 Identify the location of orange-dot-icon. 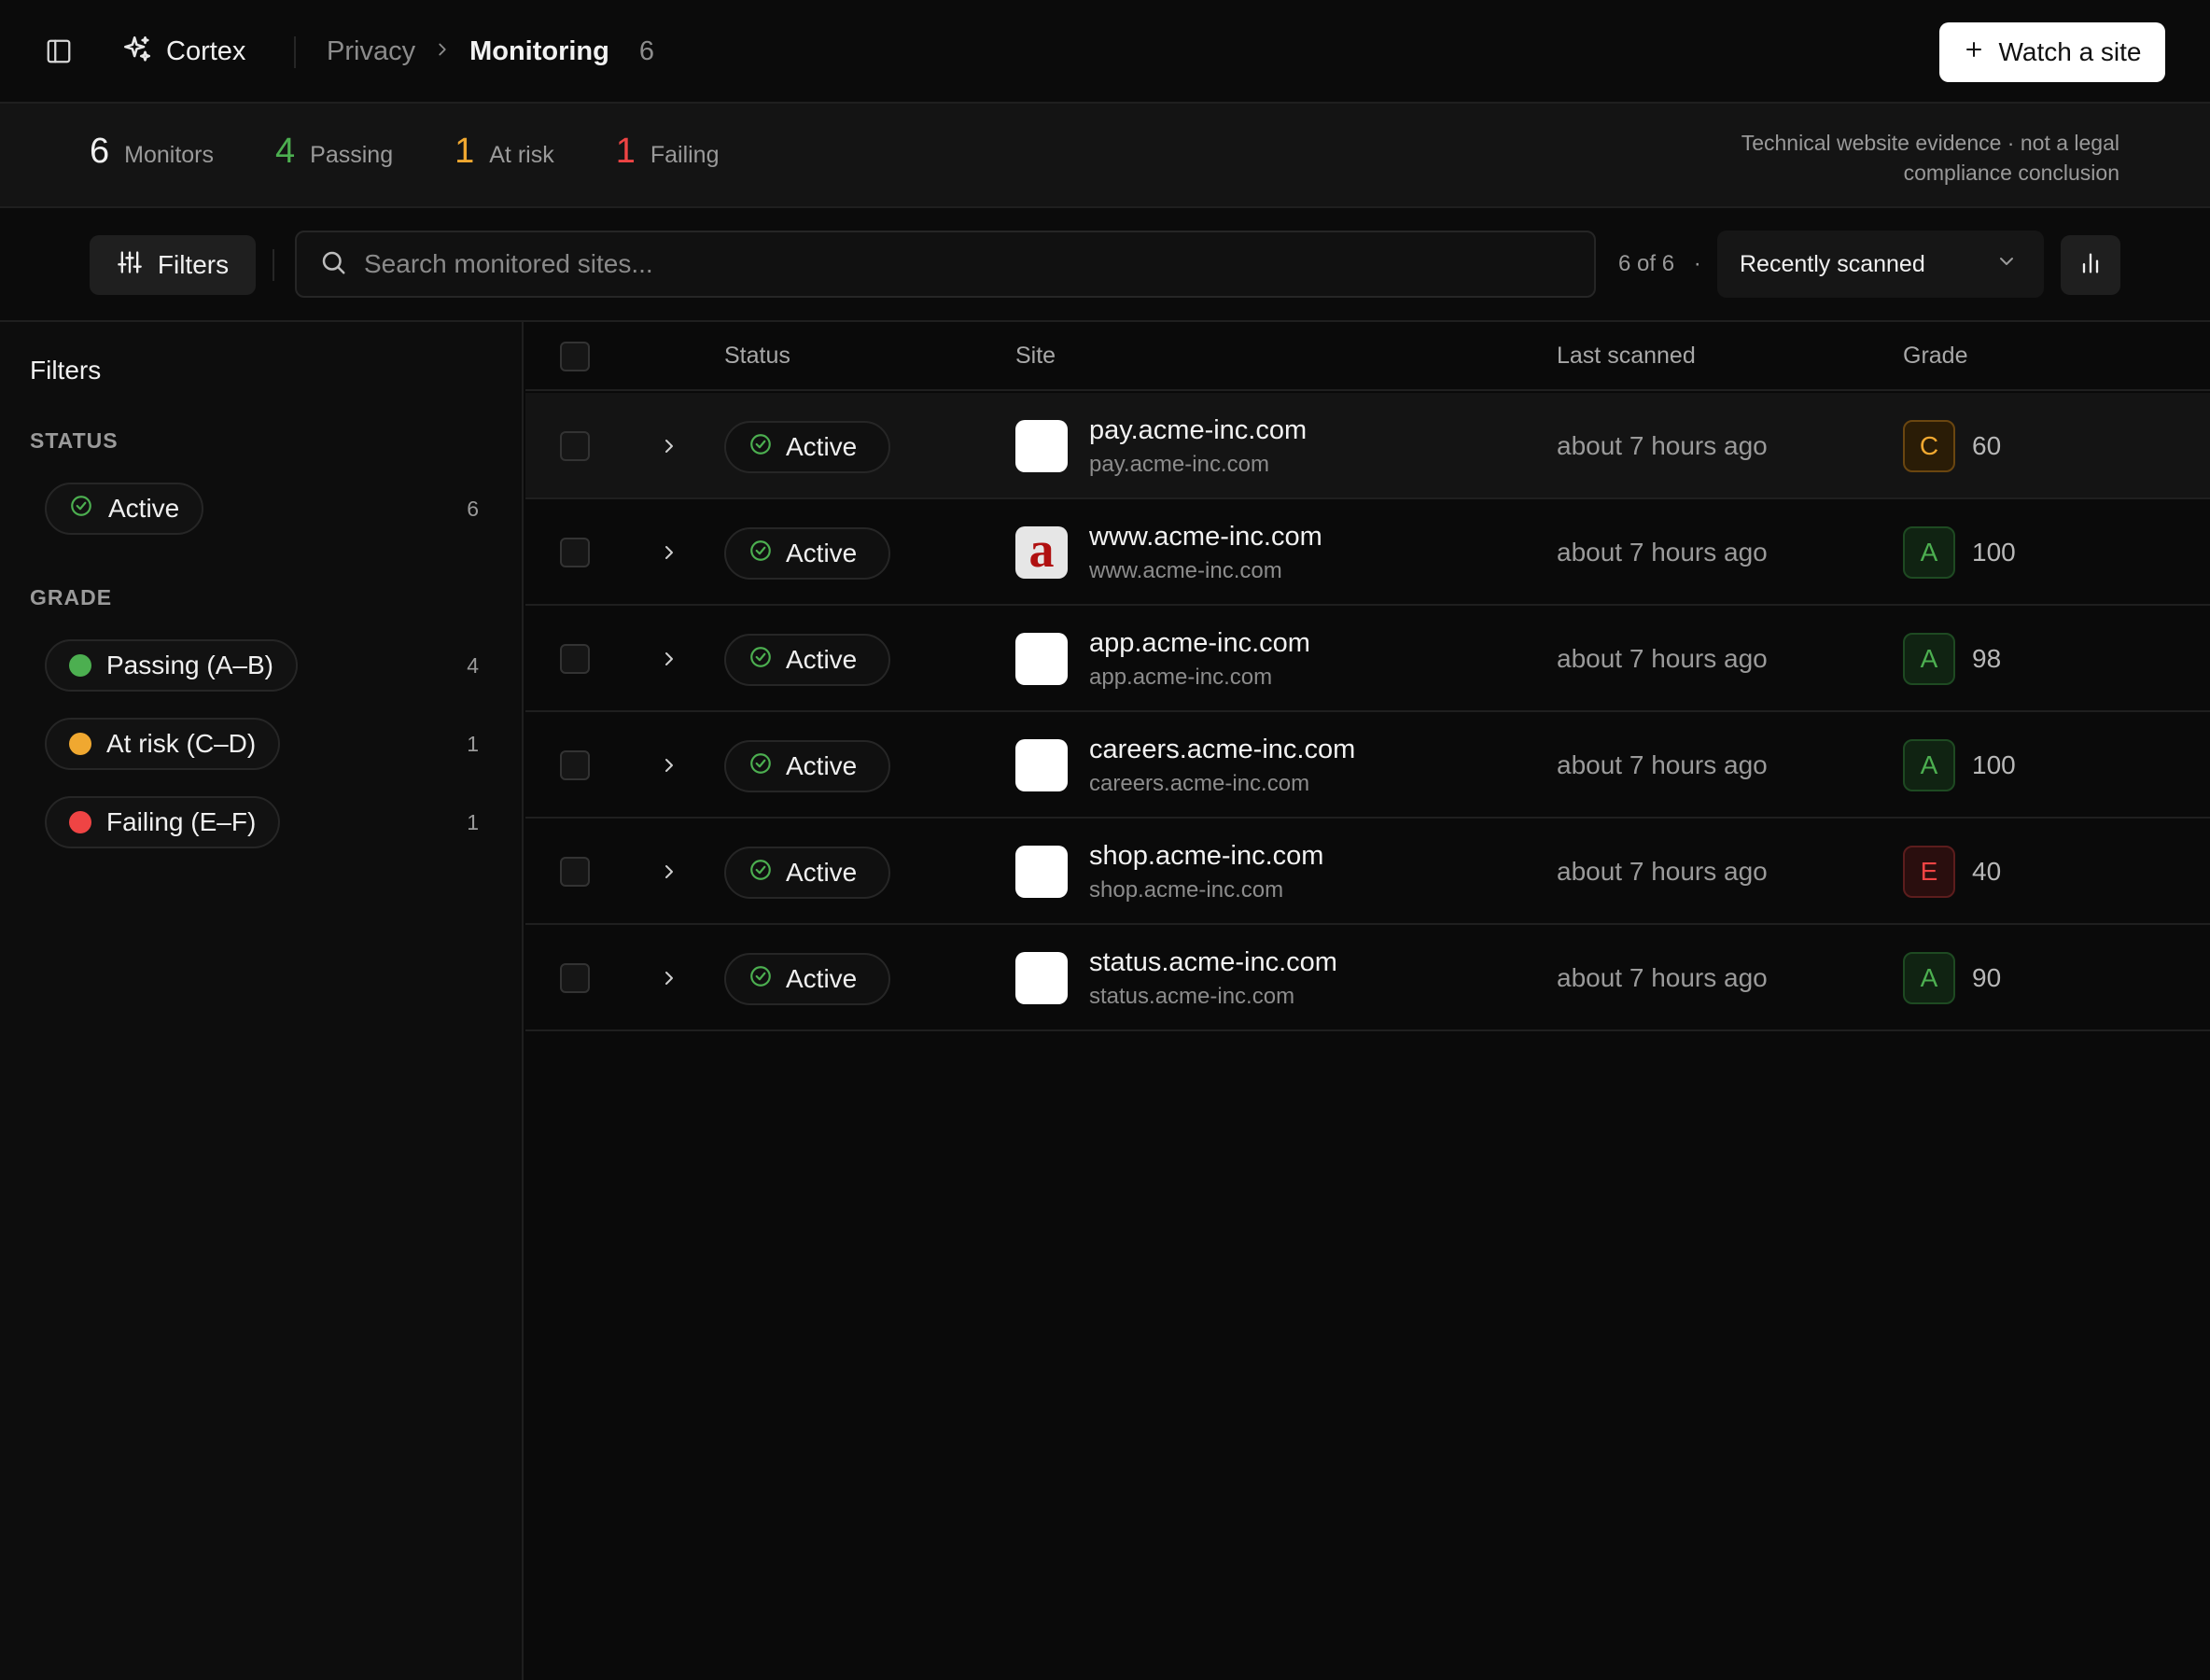
(80, 744).